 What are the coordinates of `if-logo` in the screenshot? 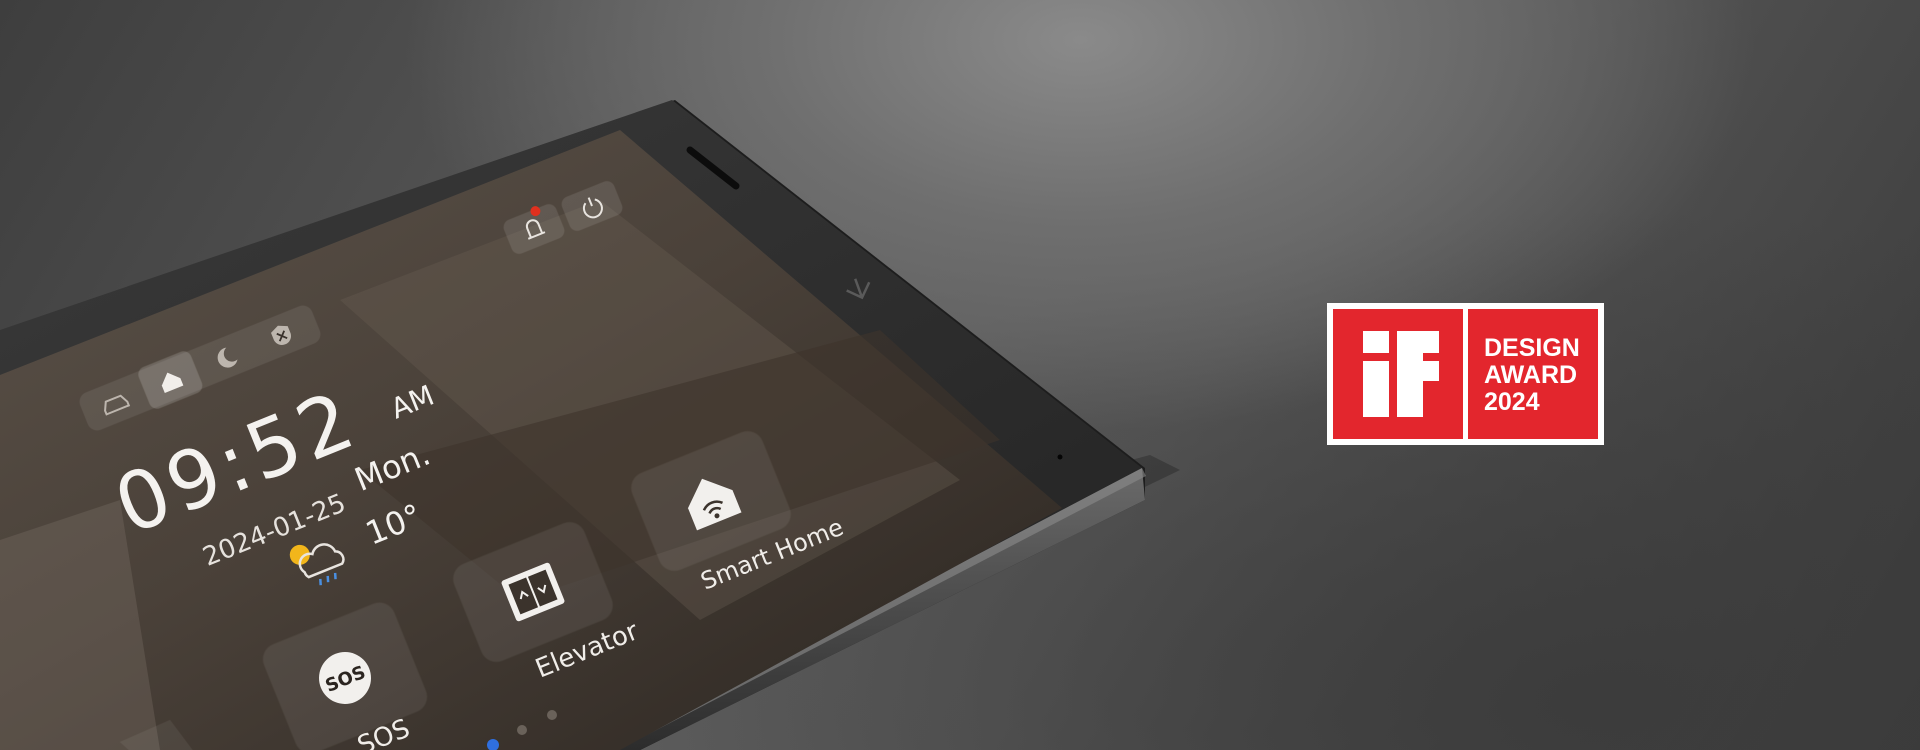 It's located at (1398, 374).